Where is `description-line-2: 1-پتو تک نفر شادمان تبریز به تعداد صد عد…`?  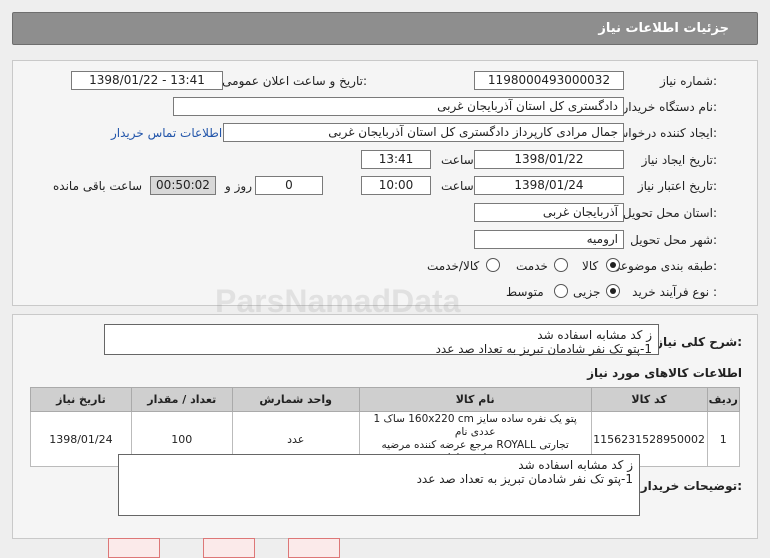
description-line-2: 1-پتو تک نفر شادمان تبریز به تعداد صد عد… is located at coordinates (543, 349).